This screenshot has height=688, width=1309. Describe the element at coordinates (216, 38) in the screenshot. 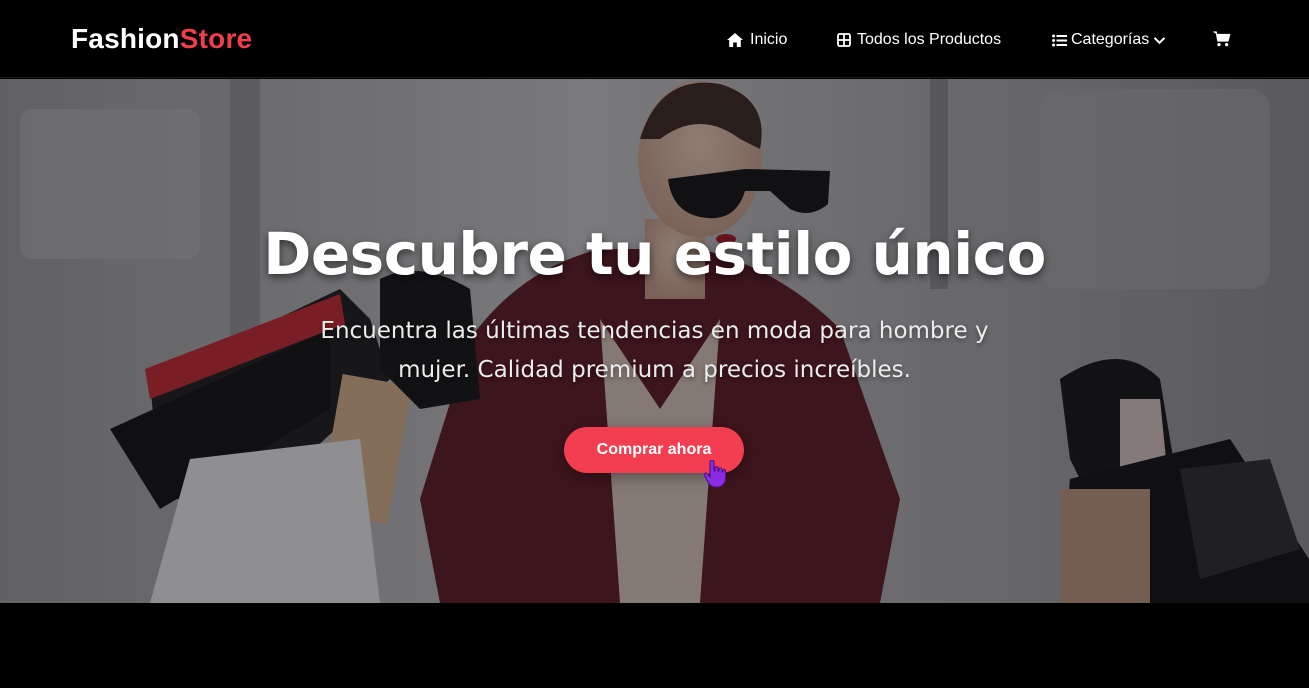

I see `brand-name-part2: Store` at that location.